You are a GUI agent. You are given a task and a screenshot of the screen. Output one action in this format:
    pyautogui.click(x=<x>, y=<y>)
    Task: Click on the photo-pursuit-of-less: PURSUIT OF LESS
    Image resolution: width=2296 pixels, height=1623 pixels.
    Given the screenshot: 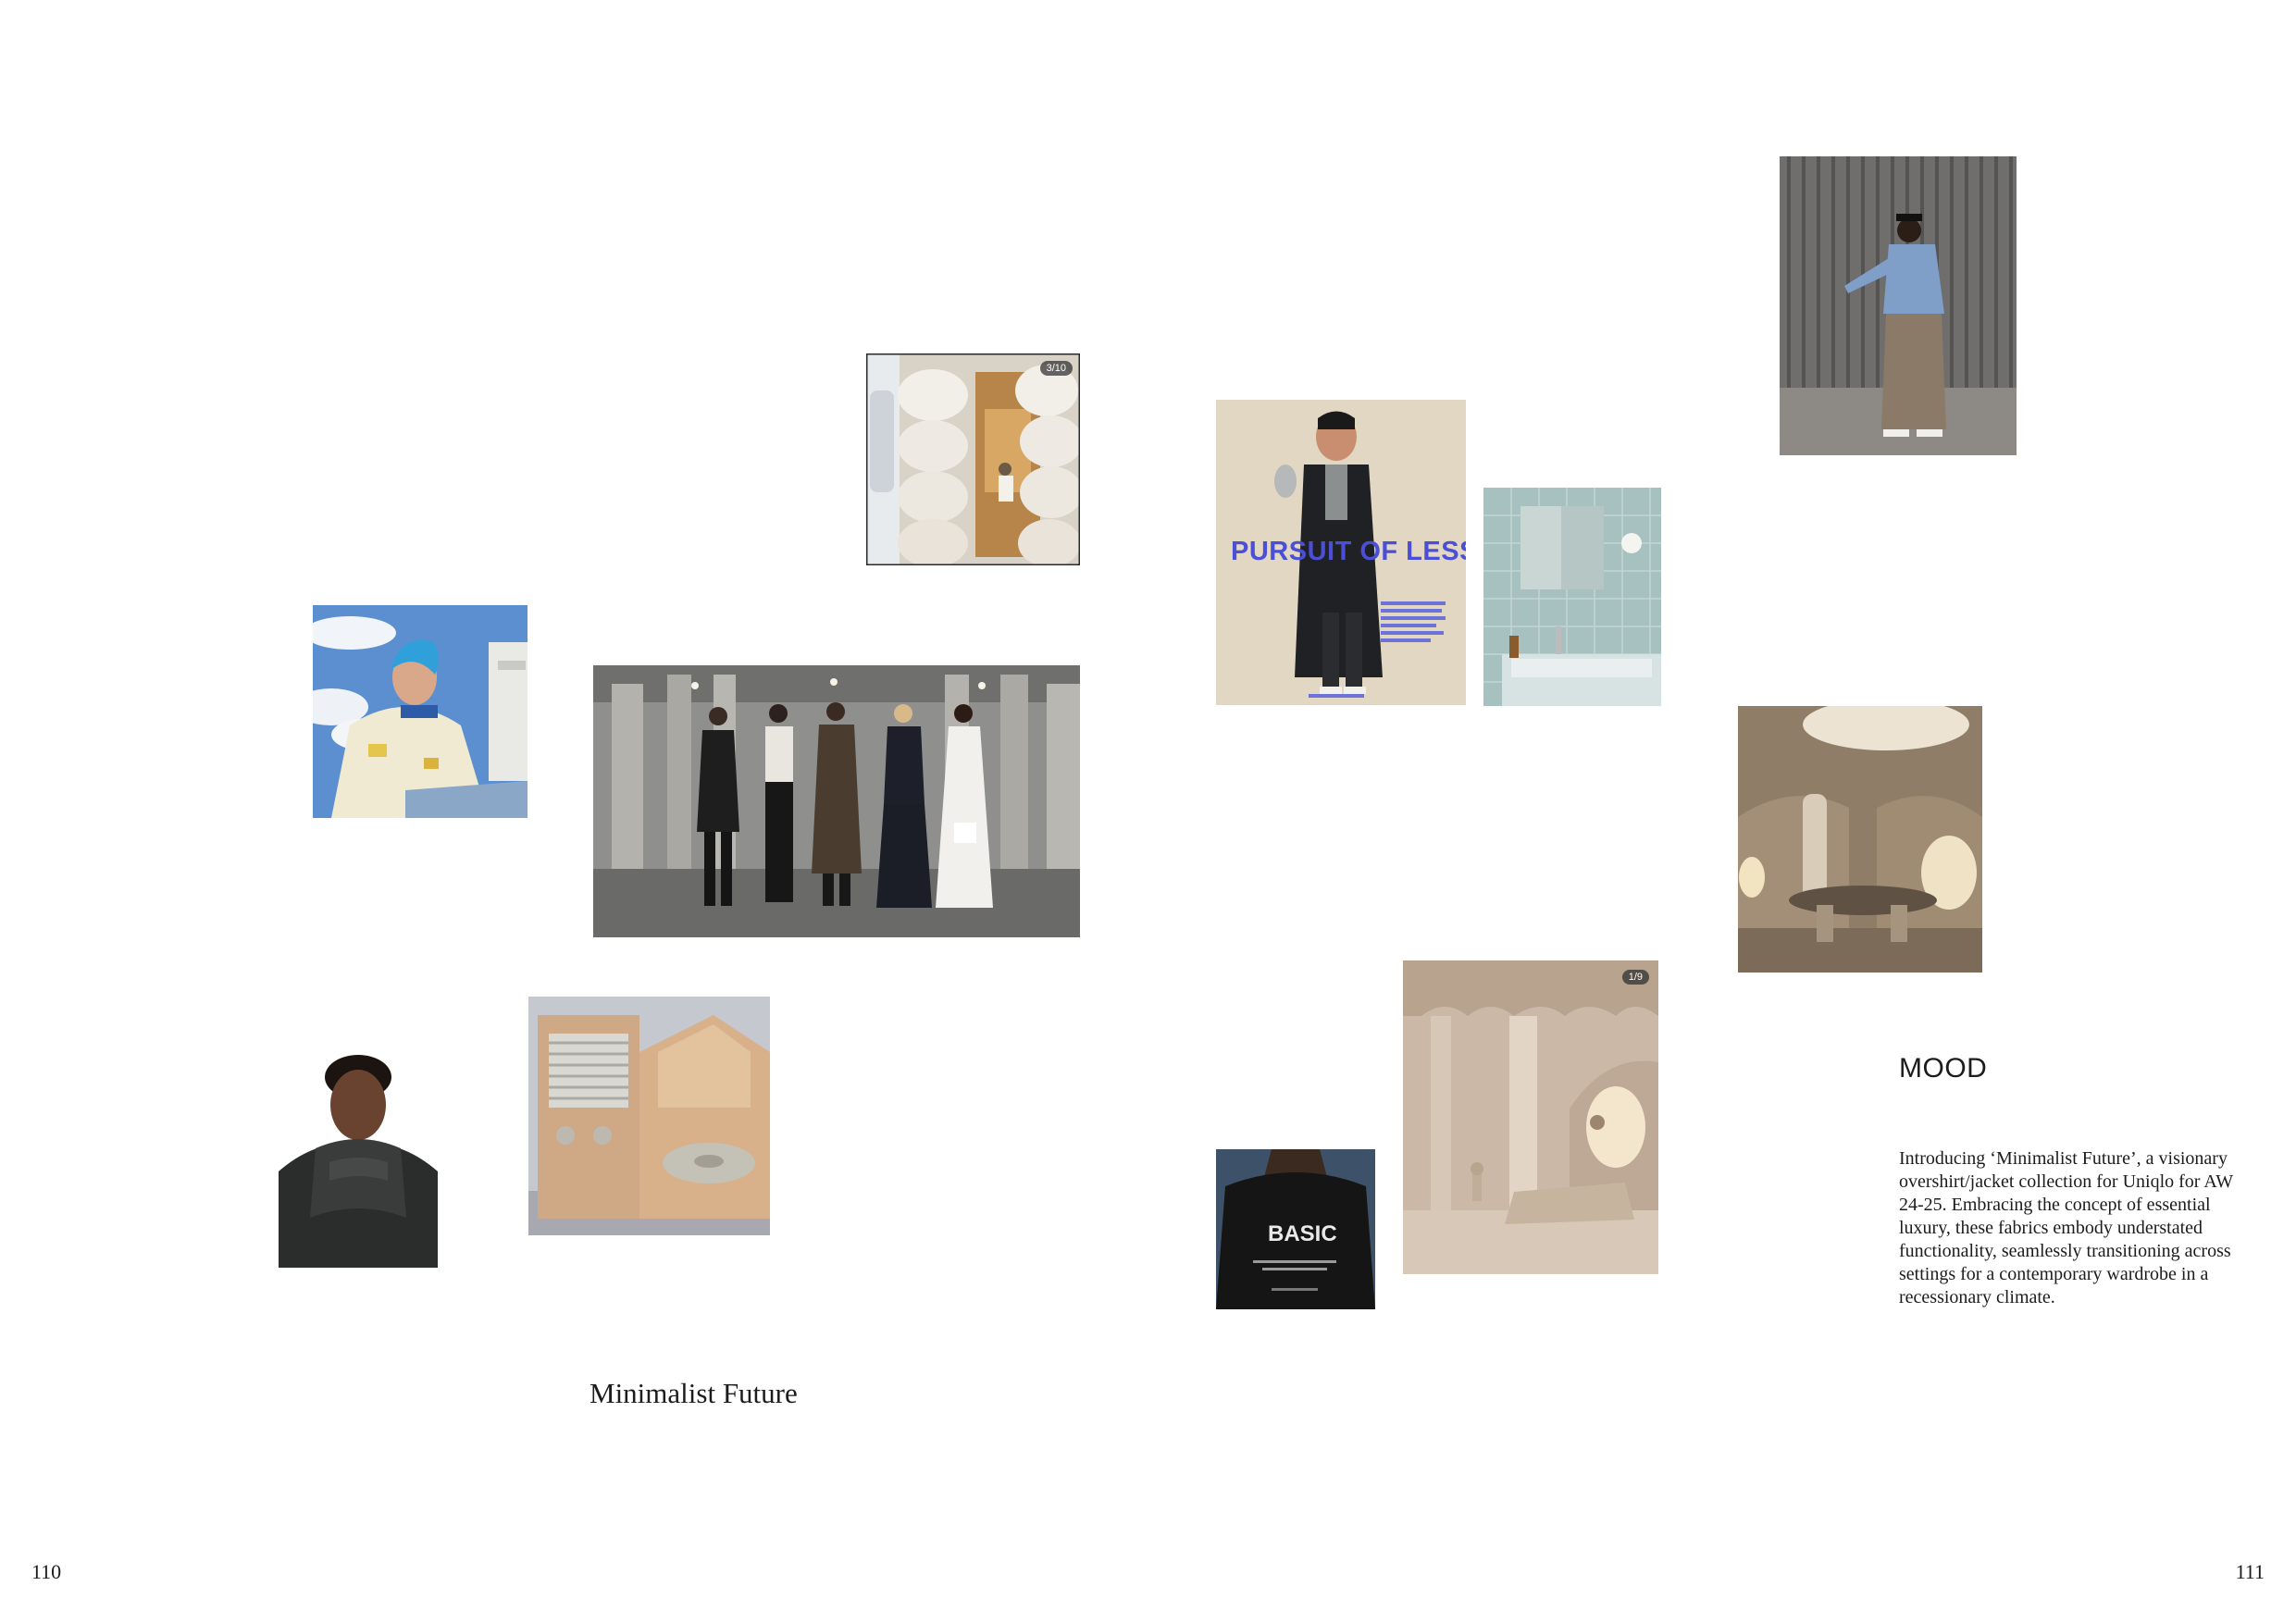 What is the action you would take?
    pyautogui.click(x=1341, y=552)
    